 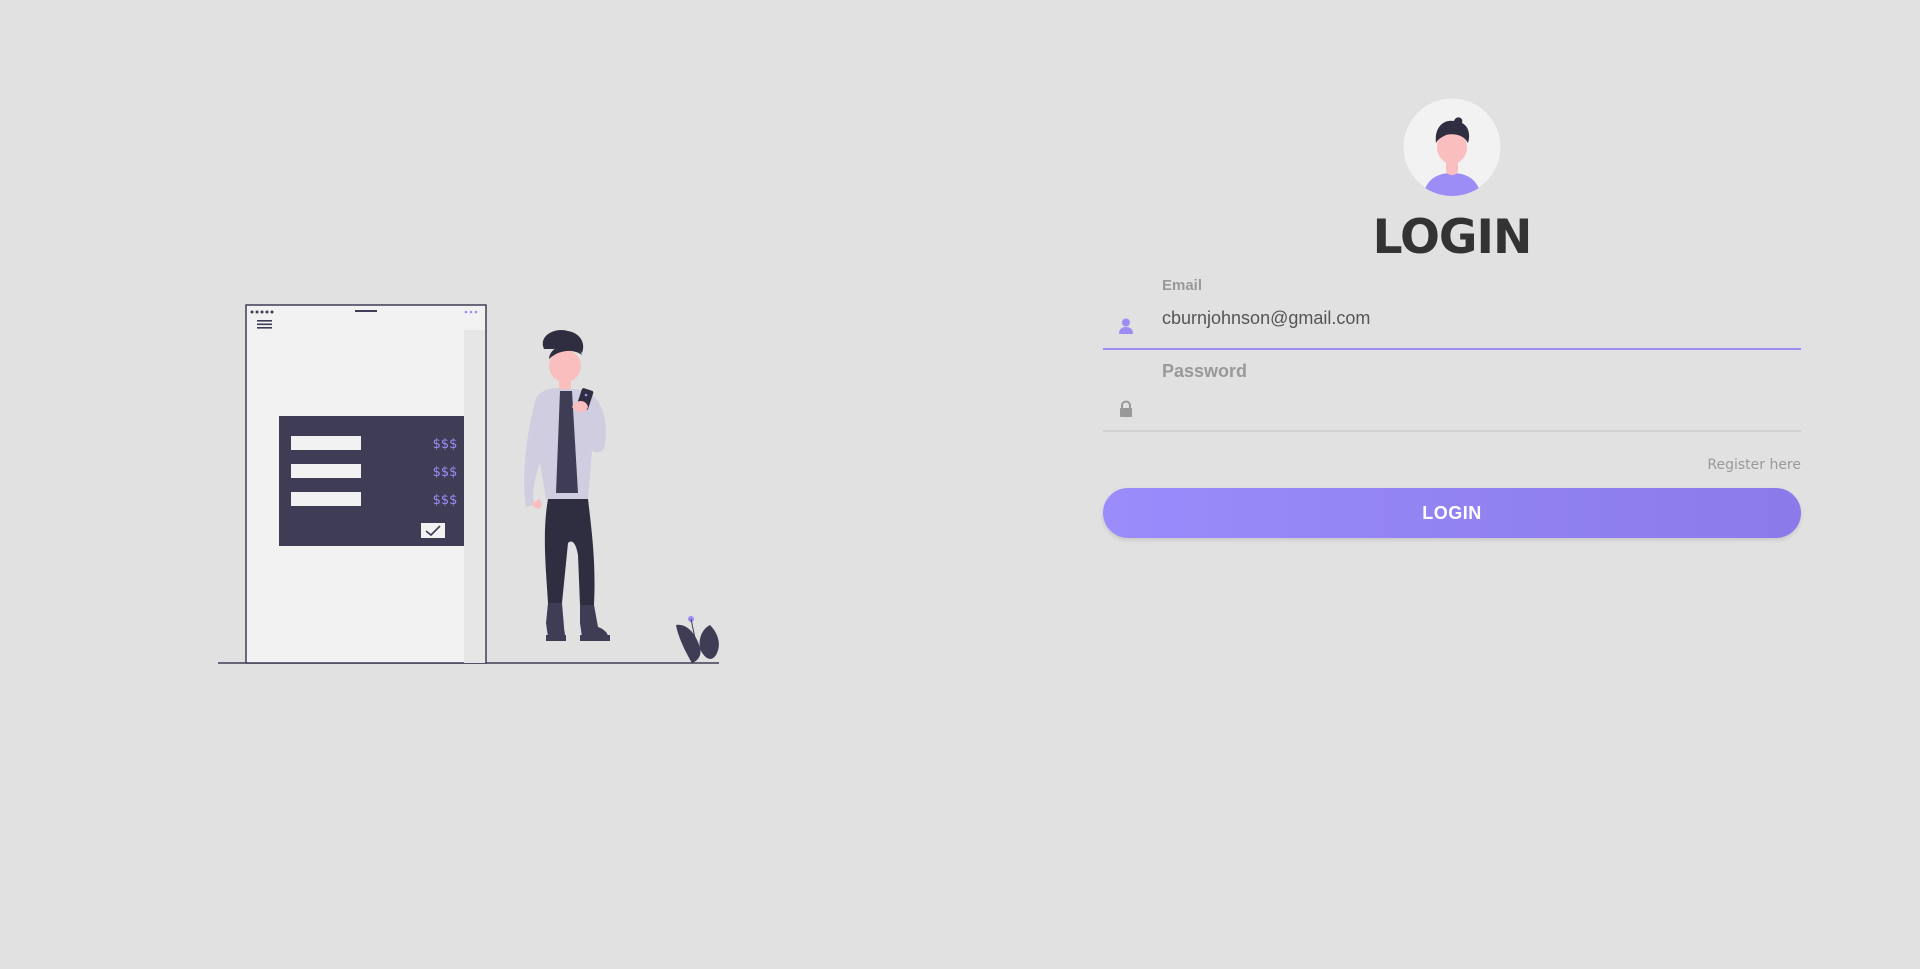 I want to click on avatar-icon, so click(x=1452, y=147).